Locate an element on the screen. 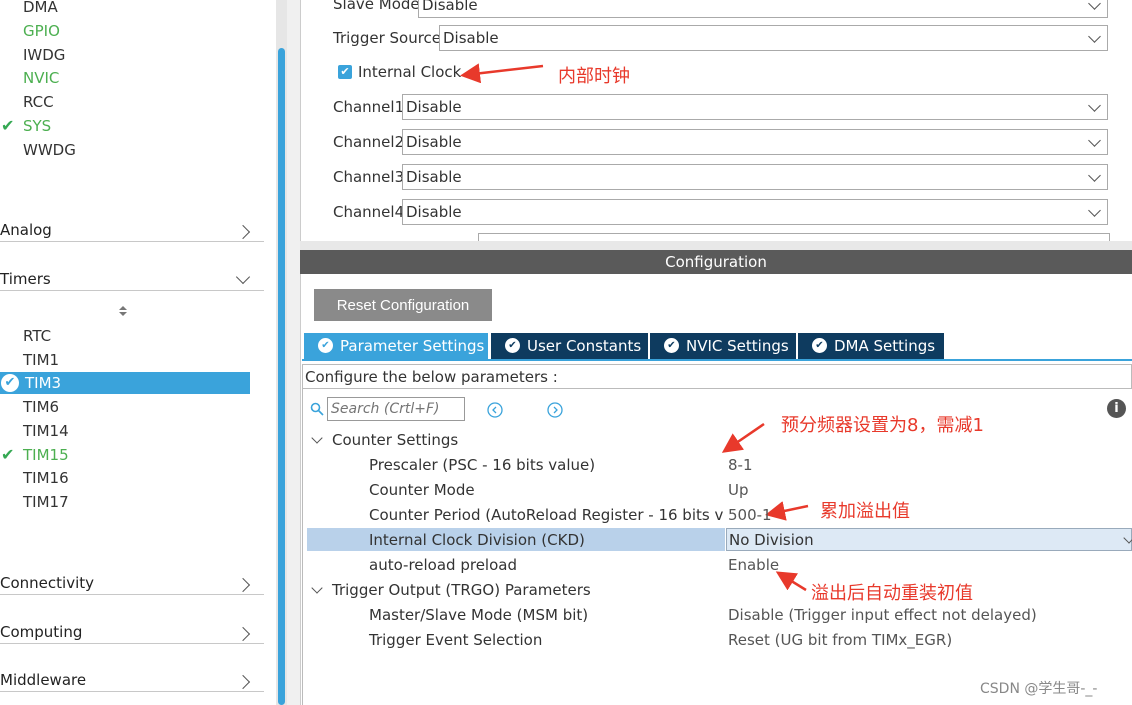 The height and width of the screenshot is (705, 1132). param-value: Up is located at coordinates (738, 490).